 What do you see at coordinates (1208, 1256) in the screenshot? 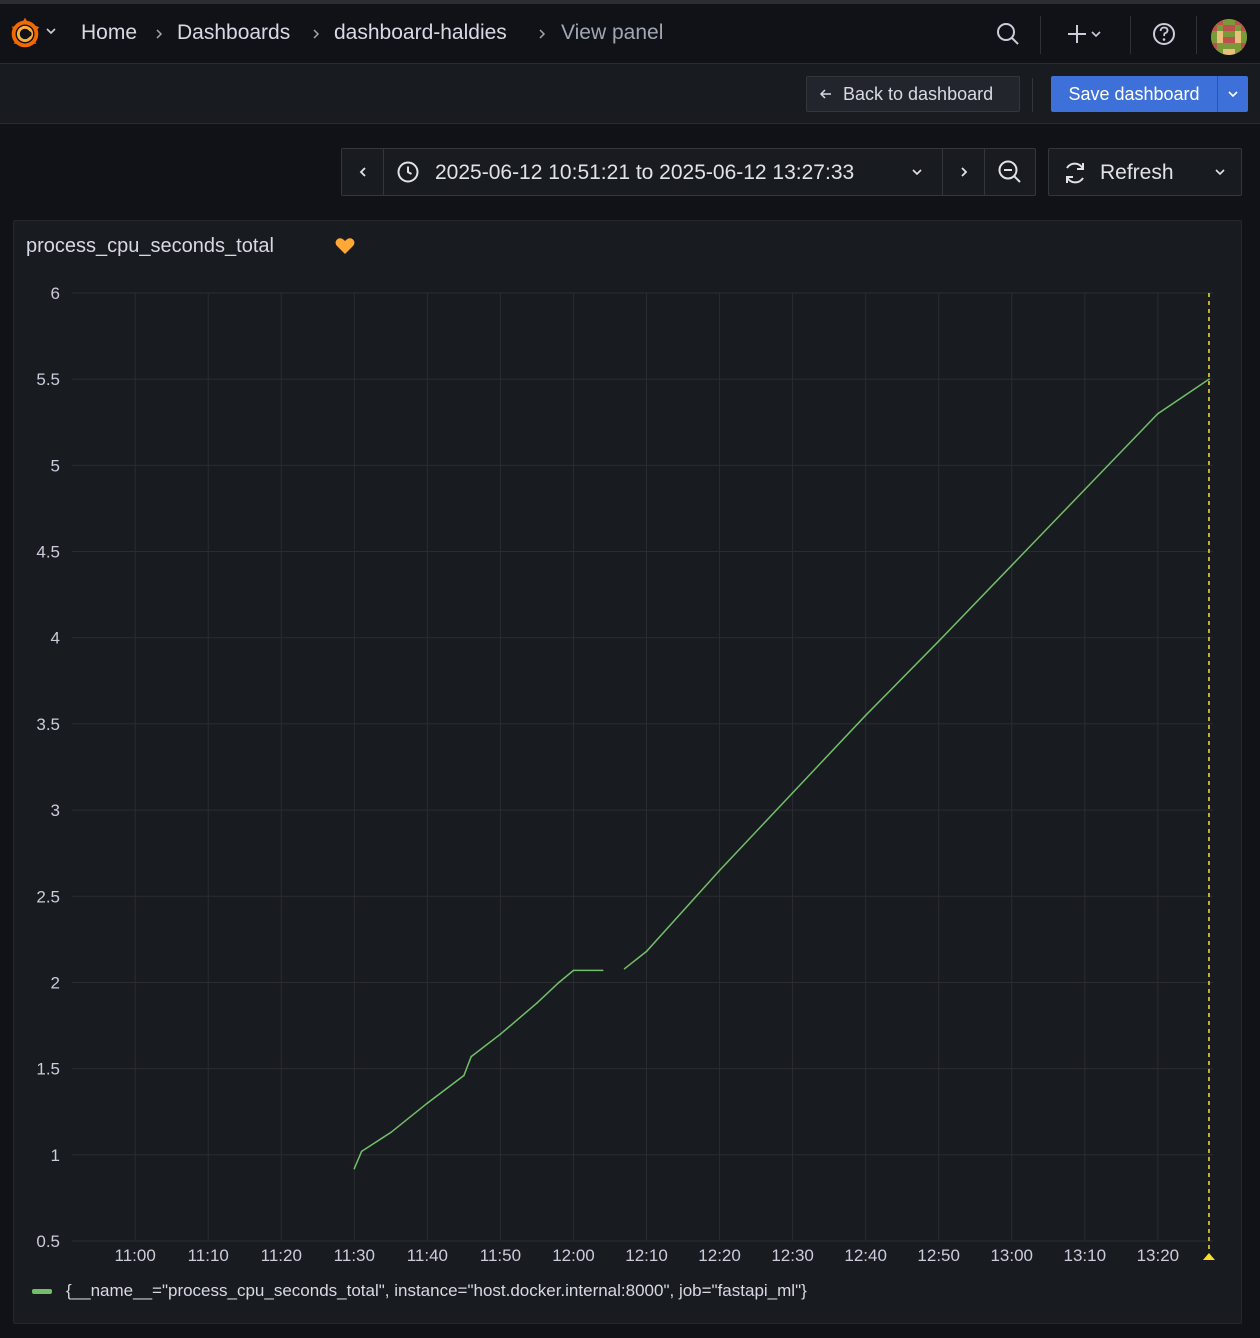
I see `annotation-marker-icon` at bounding box center [1208, 1256].